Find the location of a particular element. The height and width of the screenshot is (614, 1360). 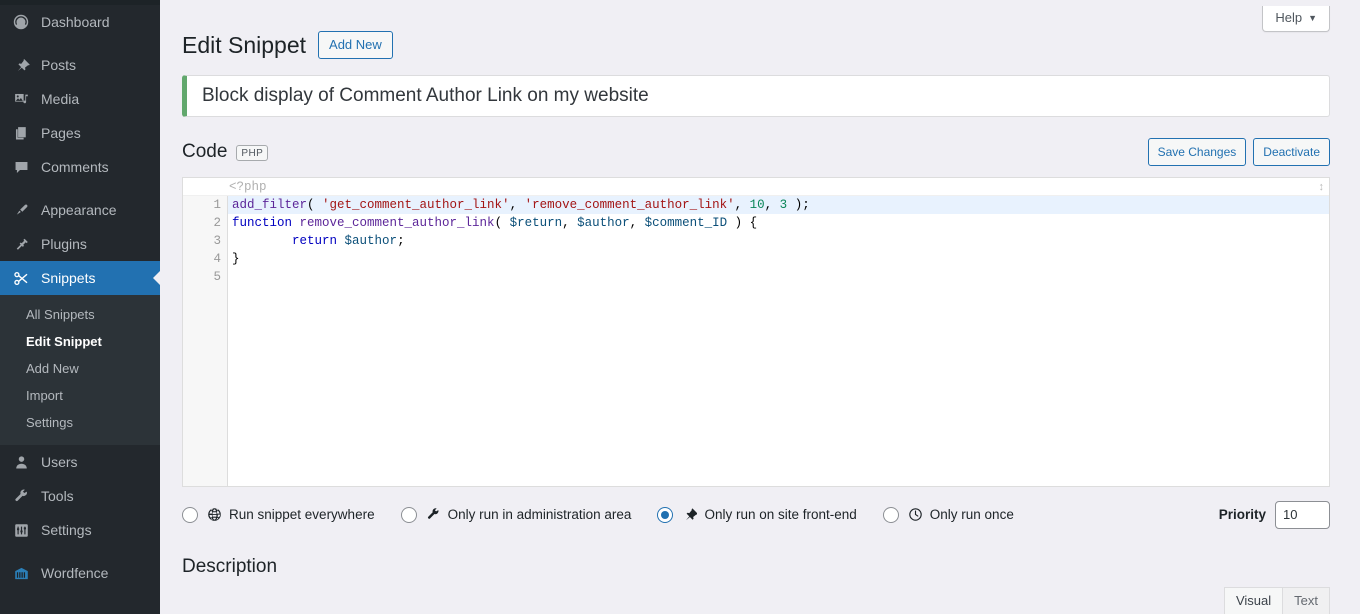

sidebar-item-label: Wordfence is located at coordinates (75, 573).